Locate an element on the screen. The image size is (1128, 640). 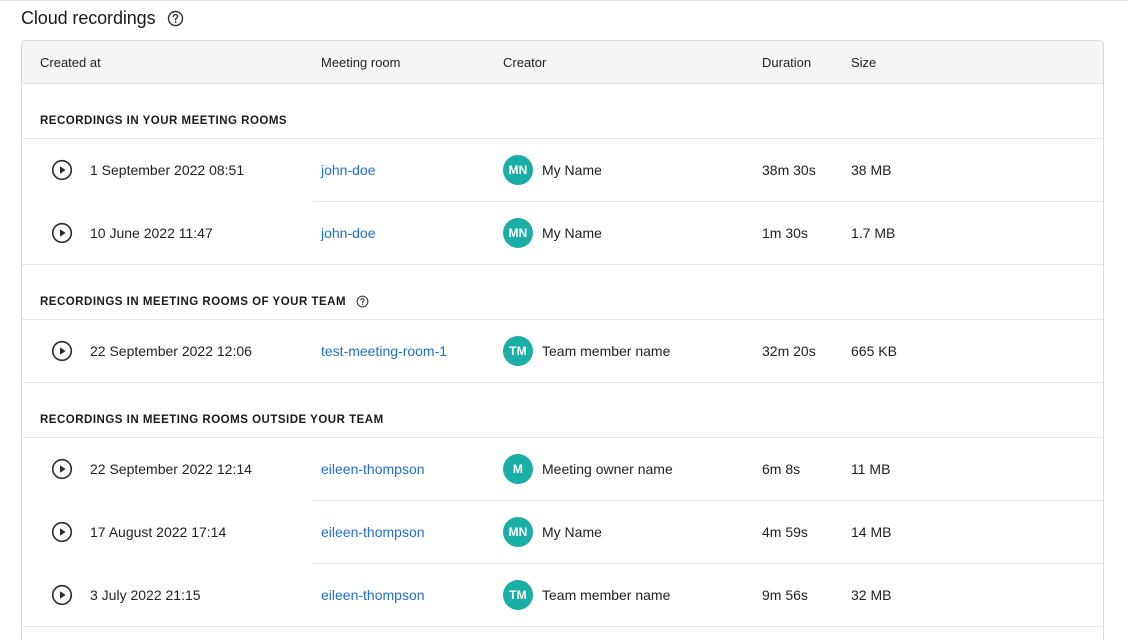
section-label: RECORDINGS IN MEETING ROOMS OF YOUR TEAM is located at coordinates (193, 301).